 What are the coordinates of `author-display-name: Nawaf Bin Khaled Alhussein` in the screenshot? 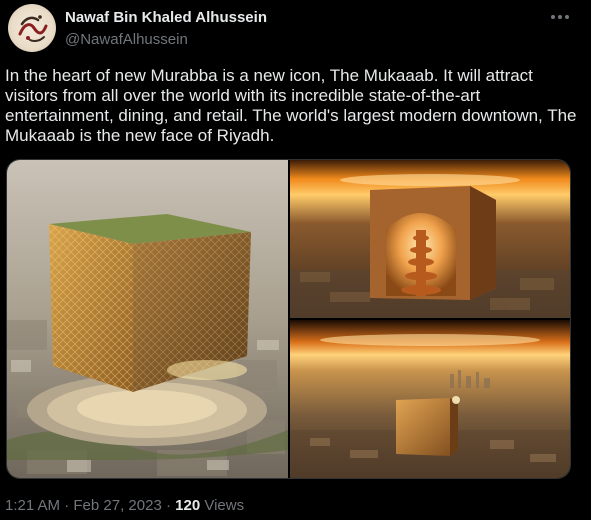 It's located at (166, 18).